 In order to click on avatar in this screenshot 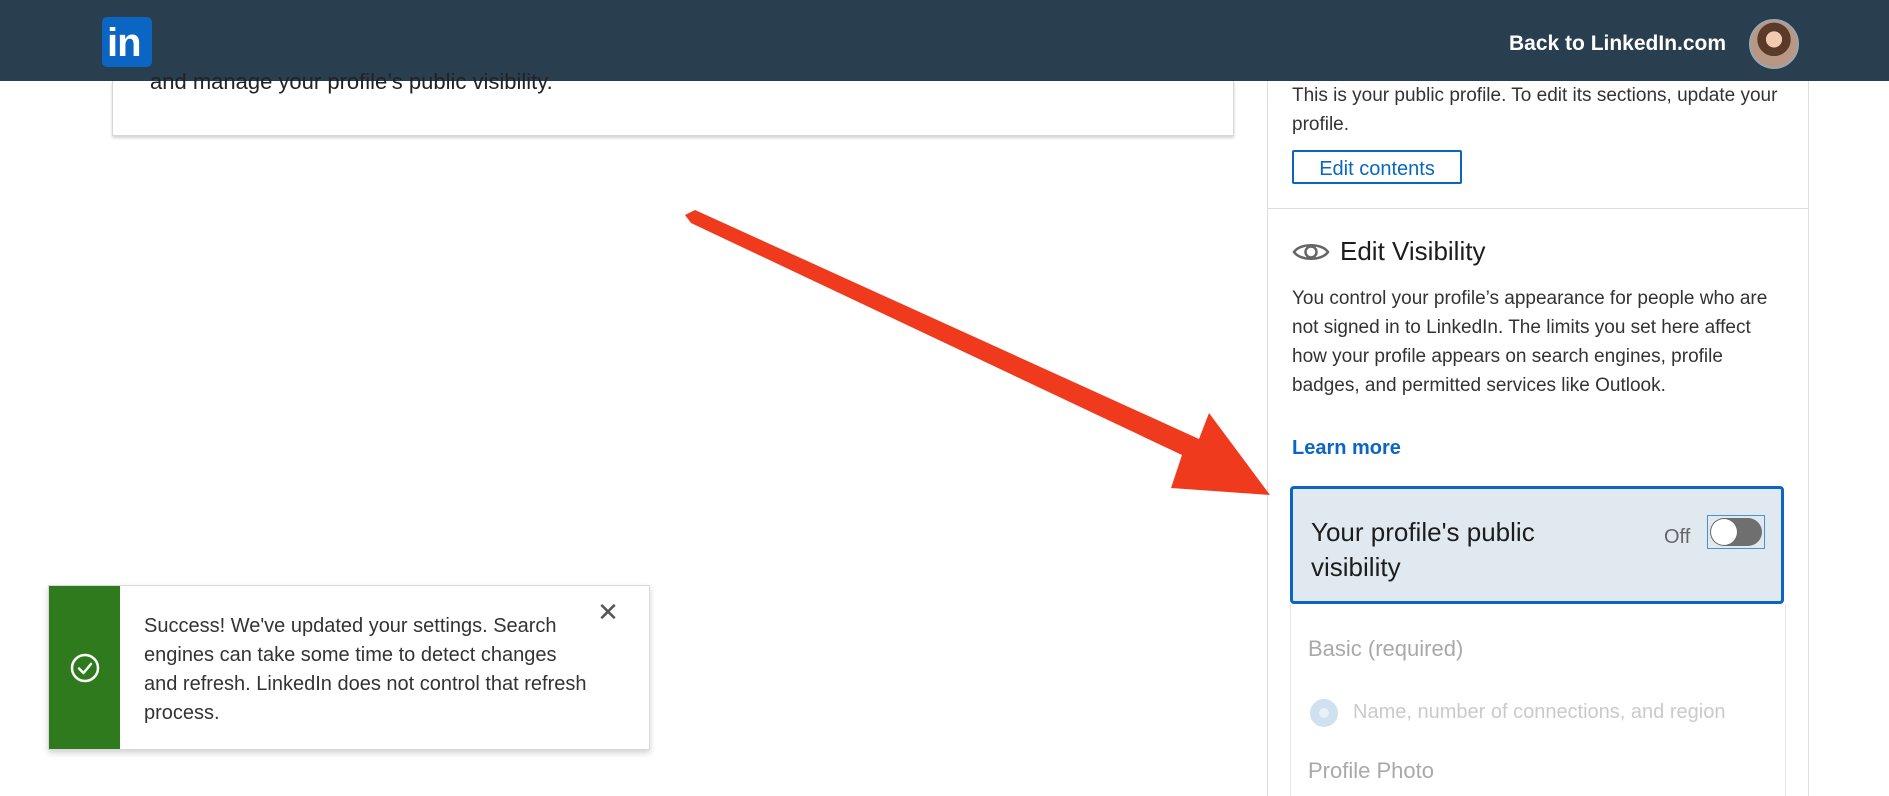, I will do `click(1774, 44)`.